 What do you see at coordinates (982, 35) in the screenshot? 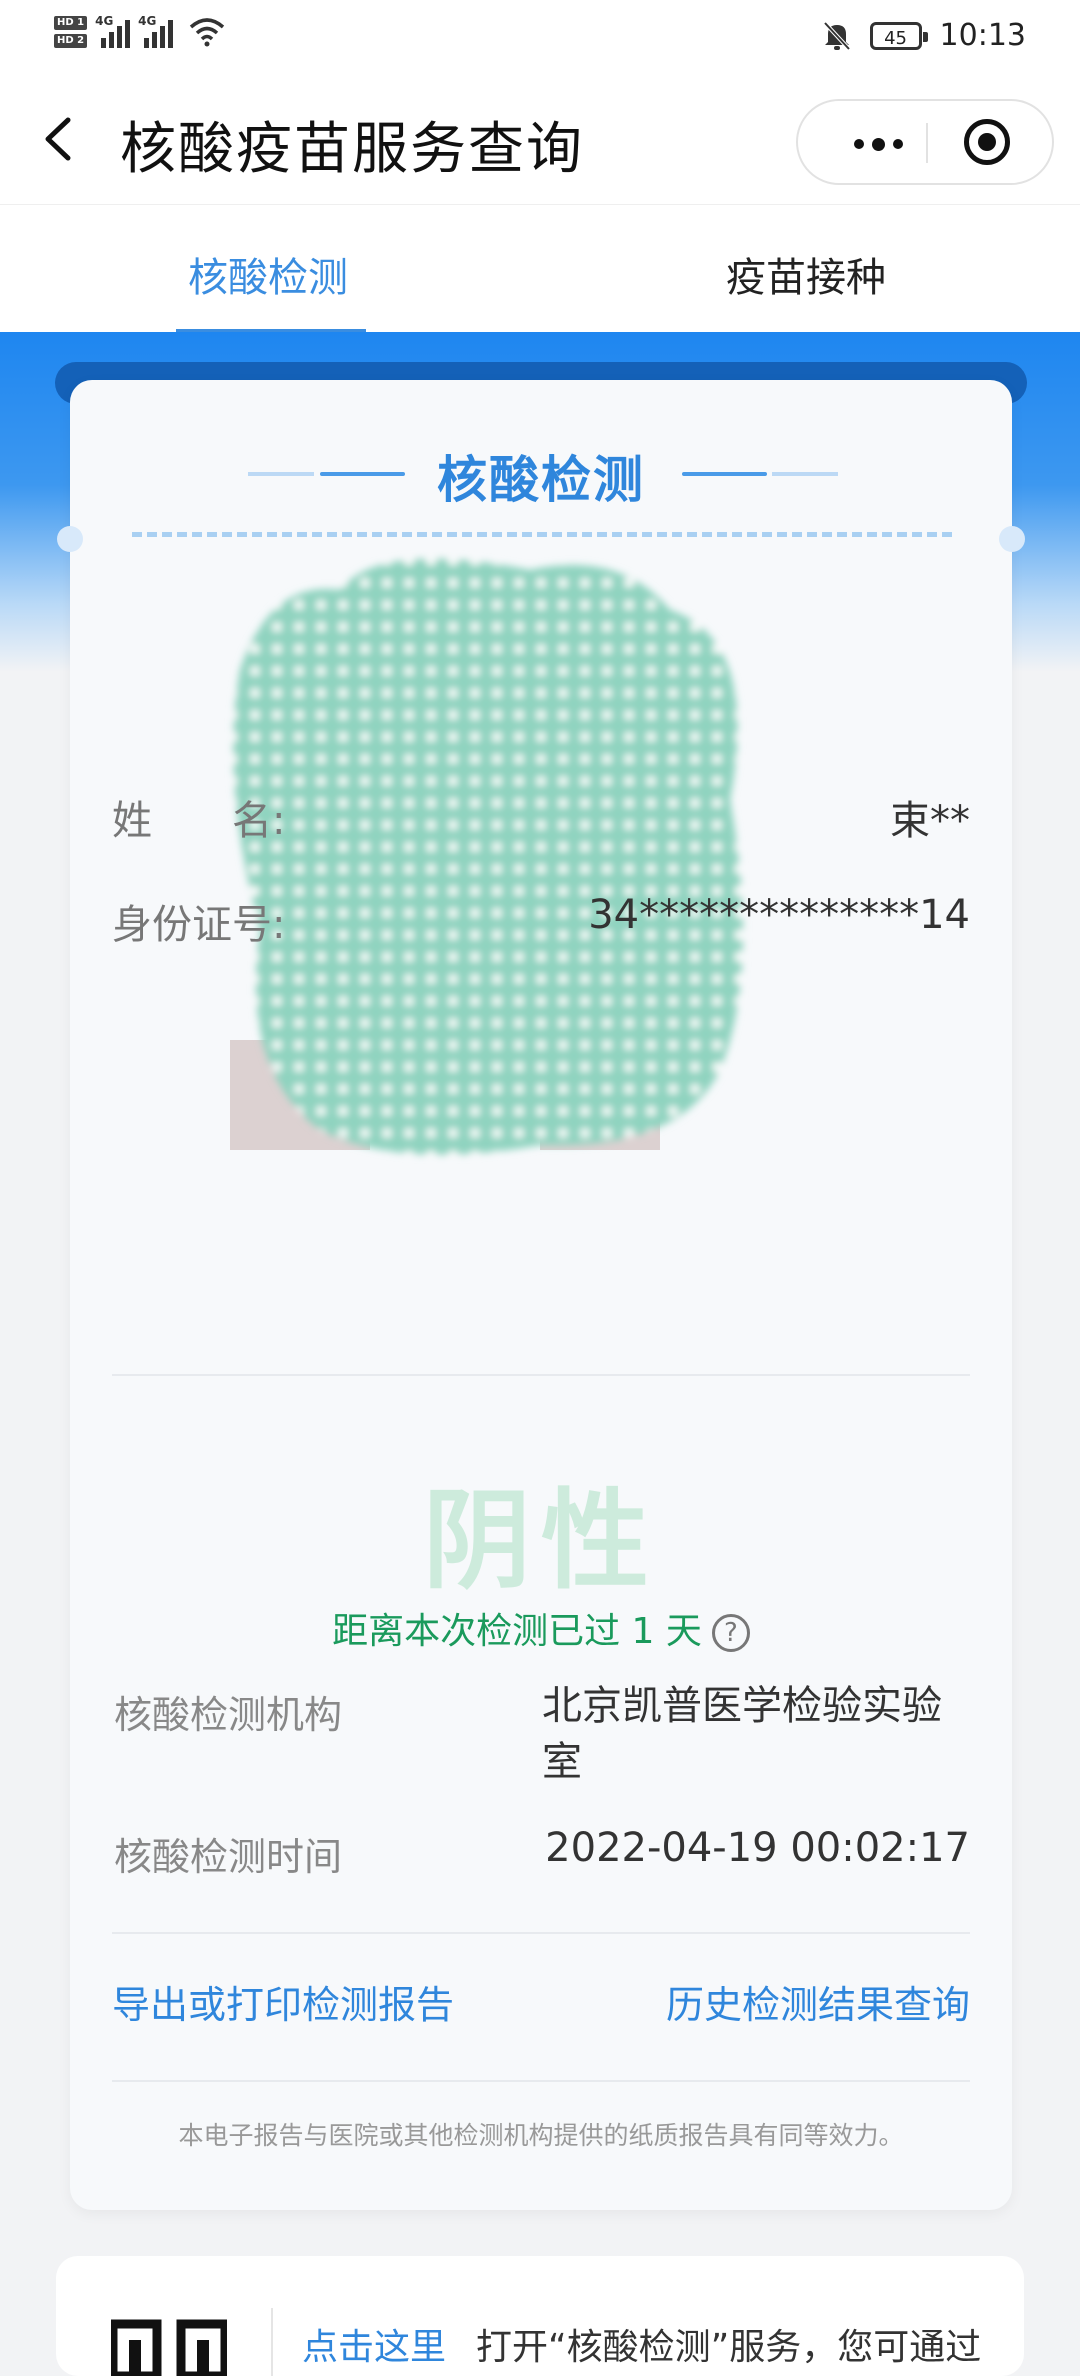
I see `clock: 10:13` at bounding box center [982, 35].